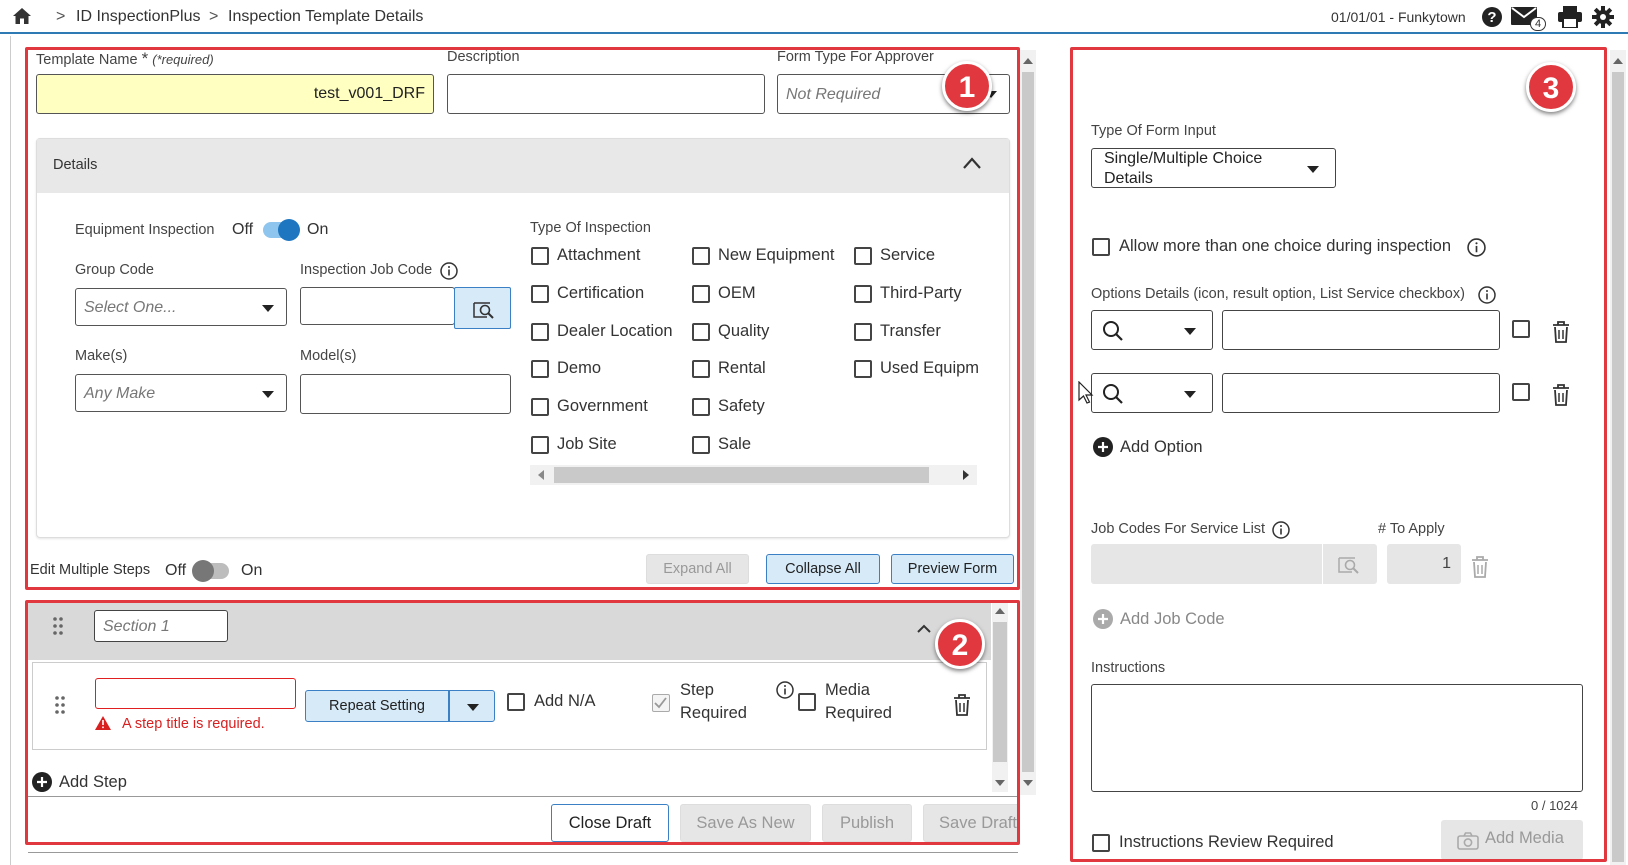 The image size is (1628, 865). I want to click on settings-gear-icon, so click(1603, 17).